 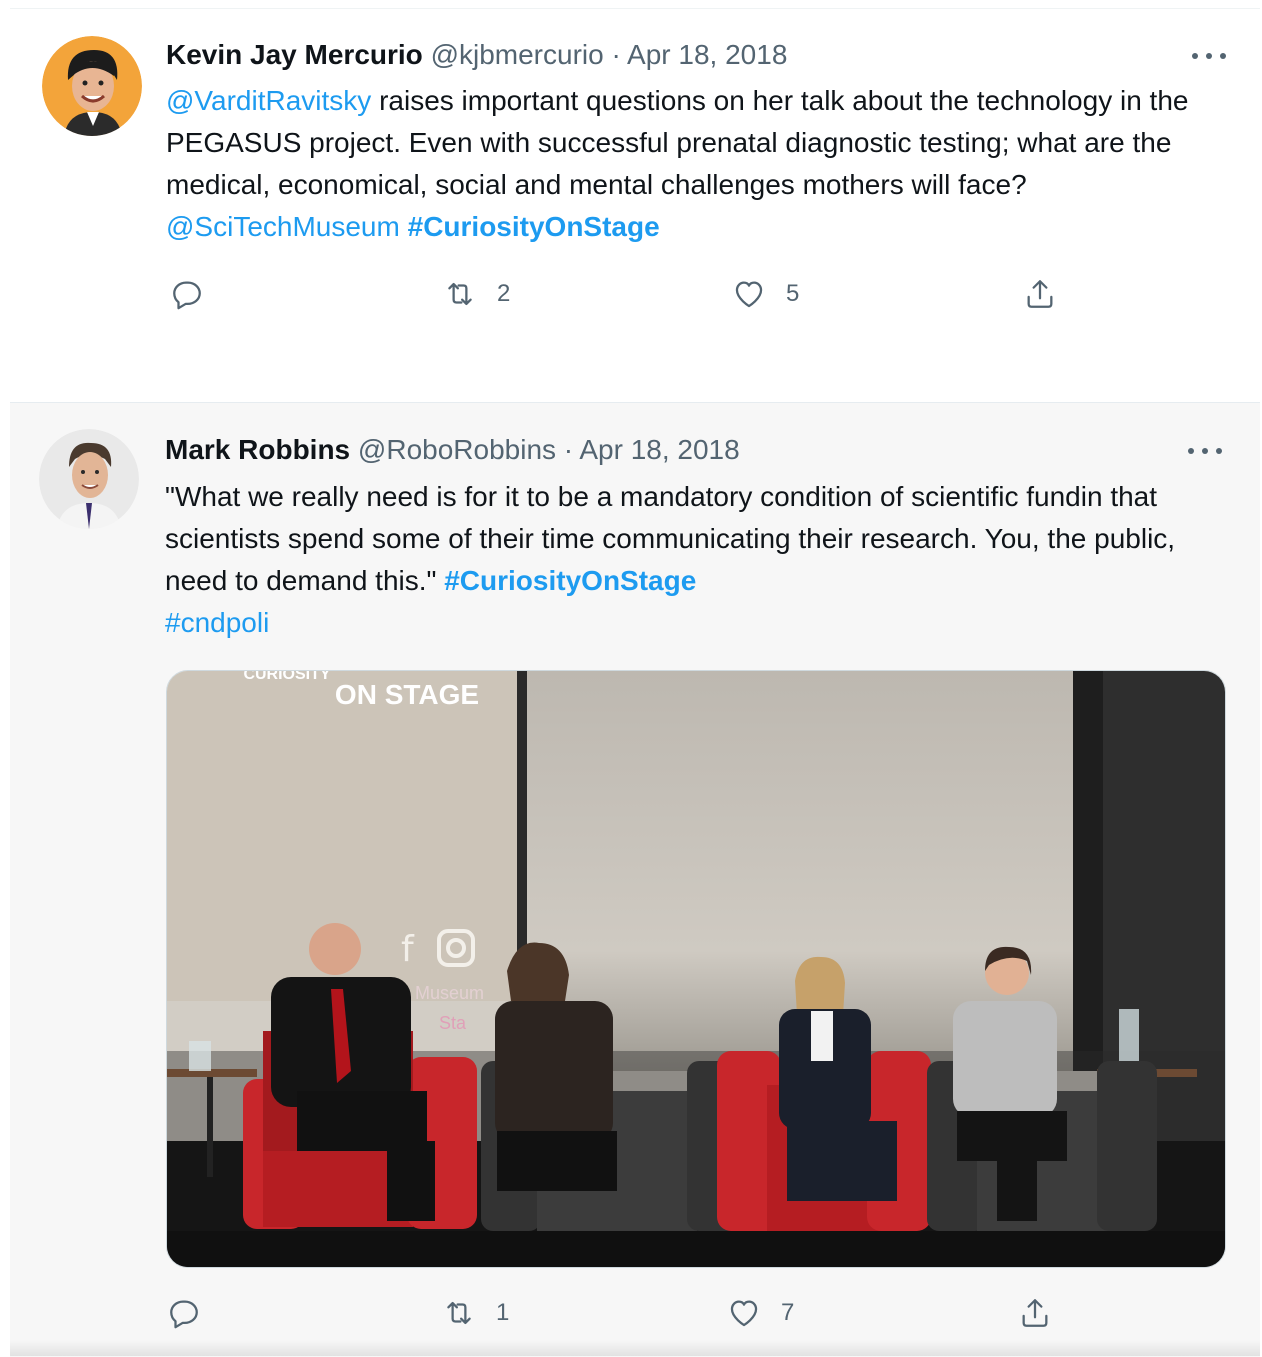 I want to click on mention-link: @VarditRavitsky, so click(x=268, y=100).